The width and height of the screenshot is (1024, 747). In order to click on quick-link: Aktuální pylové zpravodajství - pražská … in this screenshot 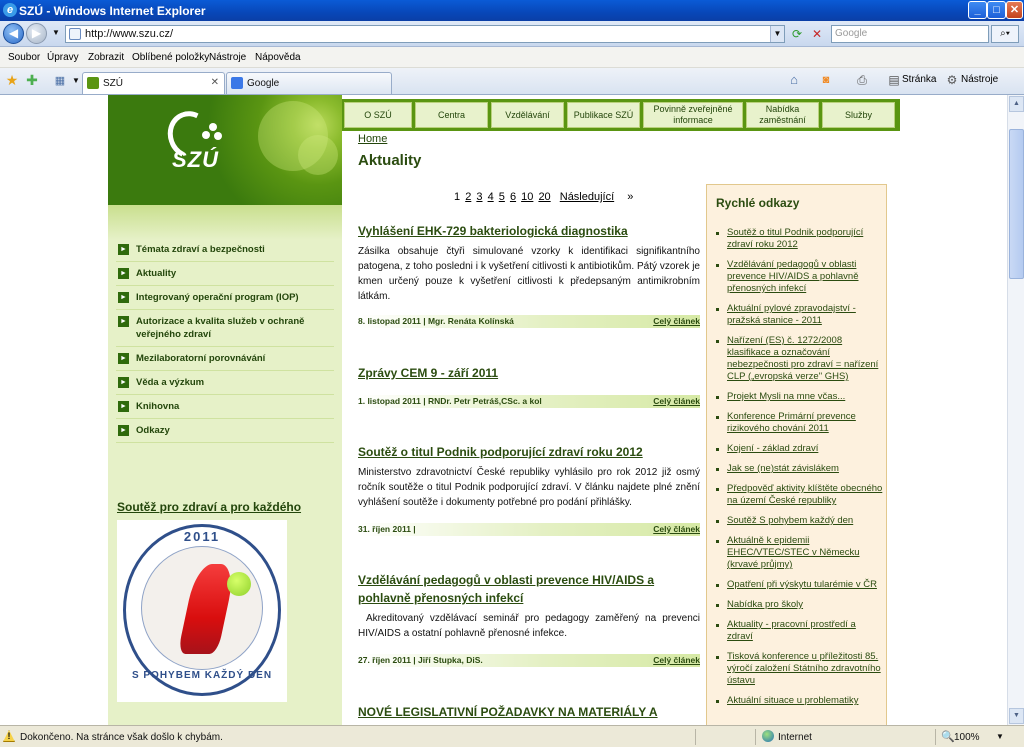, I will do `click(798, 315)`.